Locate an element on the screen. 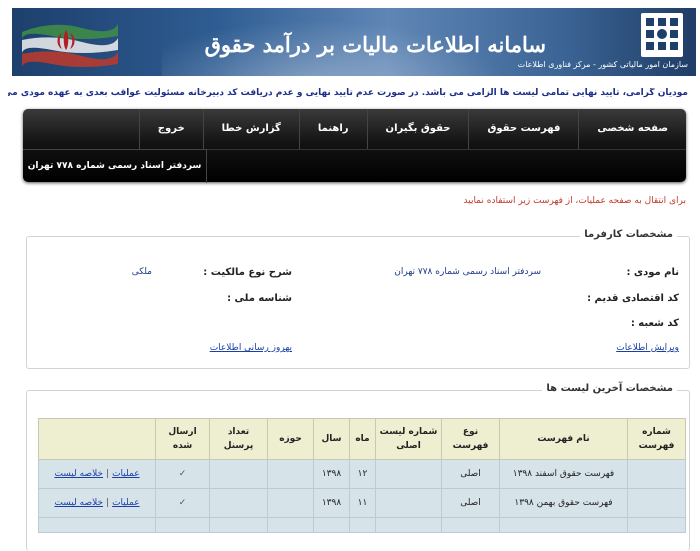 Image resolution: width=700 pixels, height=551 pixels. list-name-cell: فهرست حقوق اسفند ۱۳۹۸ is located at coordinates (563, 474).